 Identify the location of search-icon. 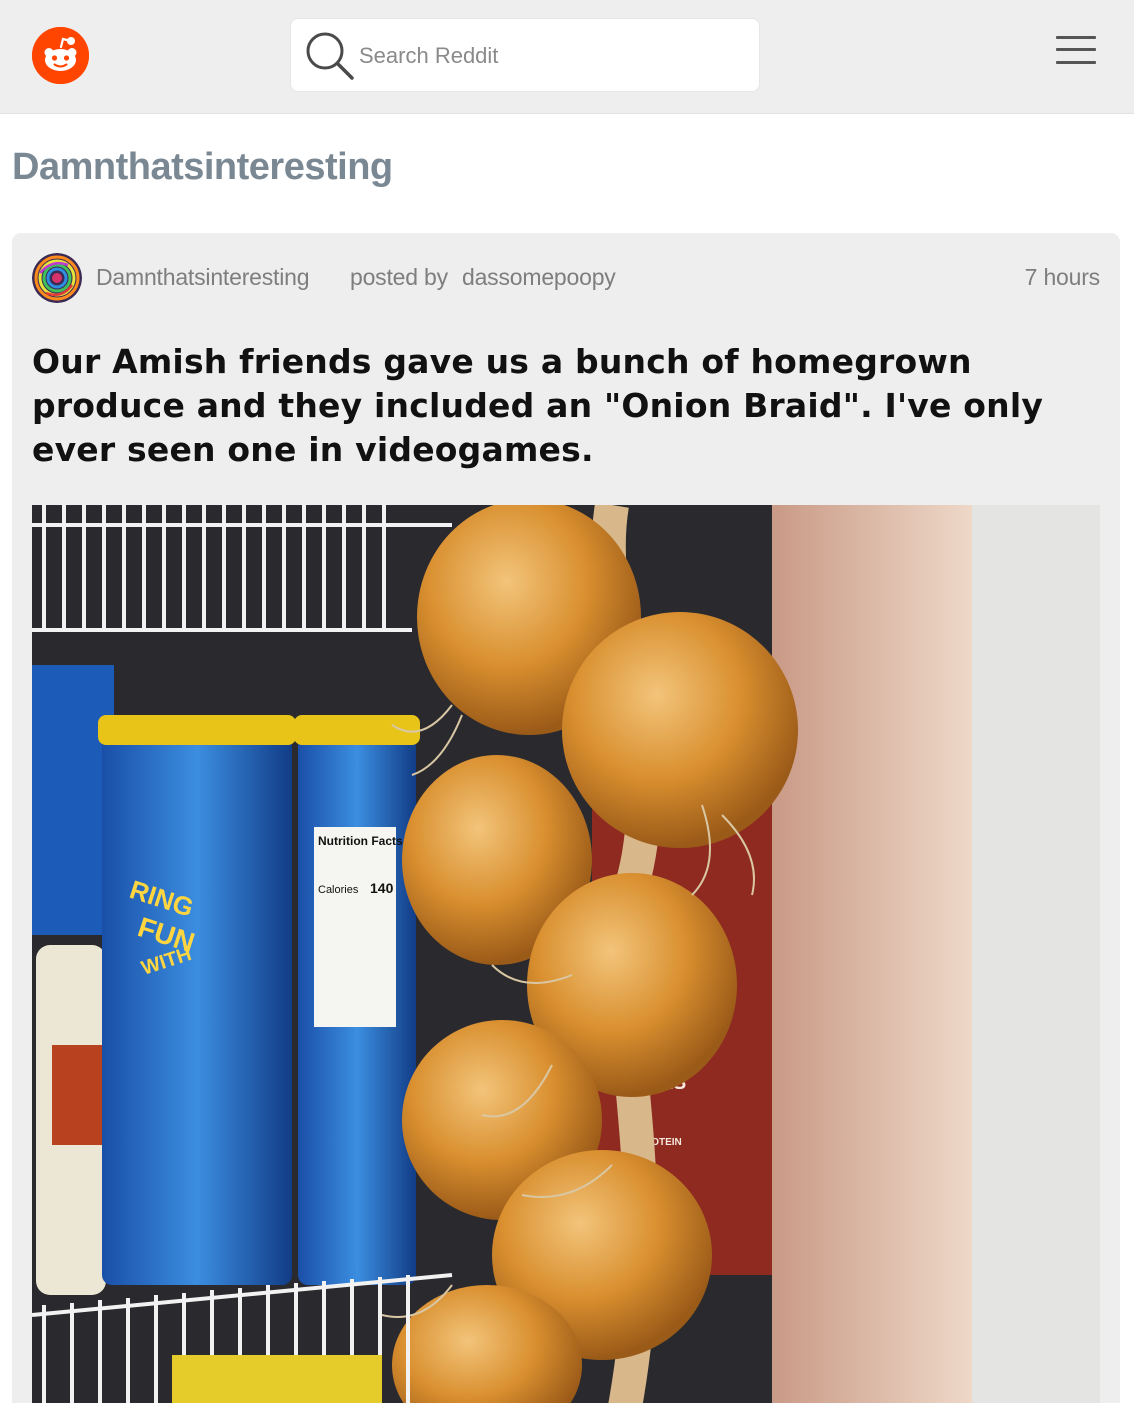
(330, 56).